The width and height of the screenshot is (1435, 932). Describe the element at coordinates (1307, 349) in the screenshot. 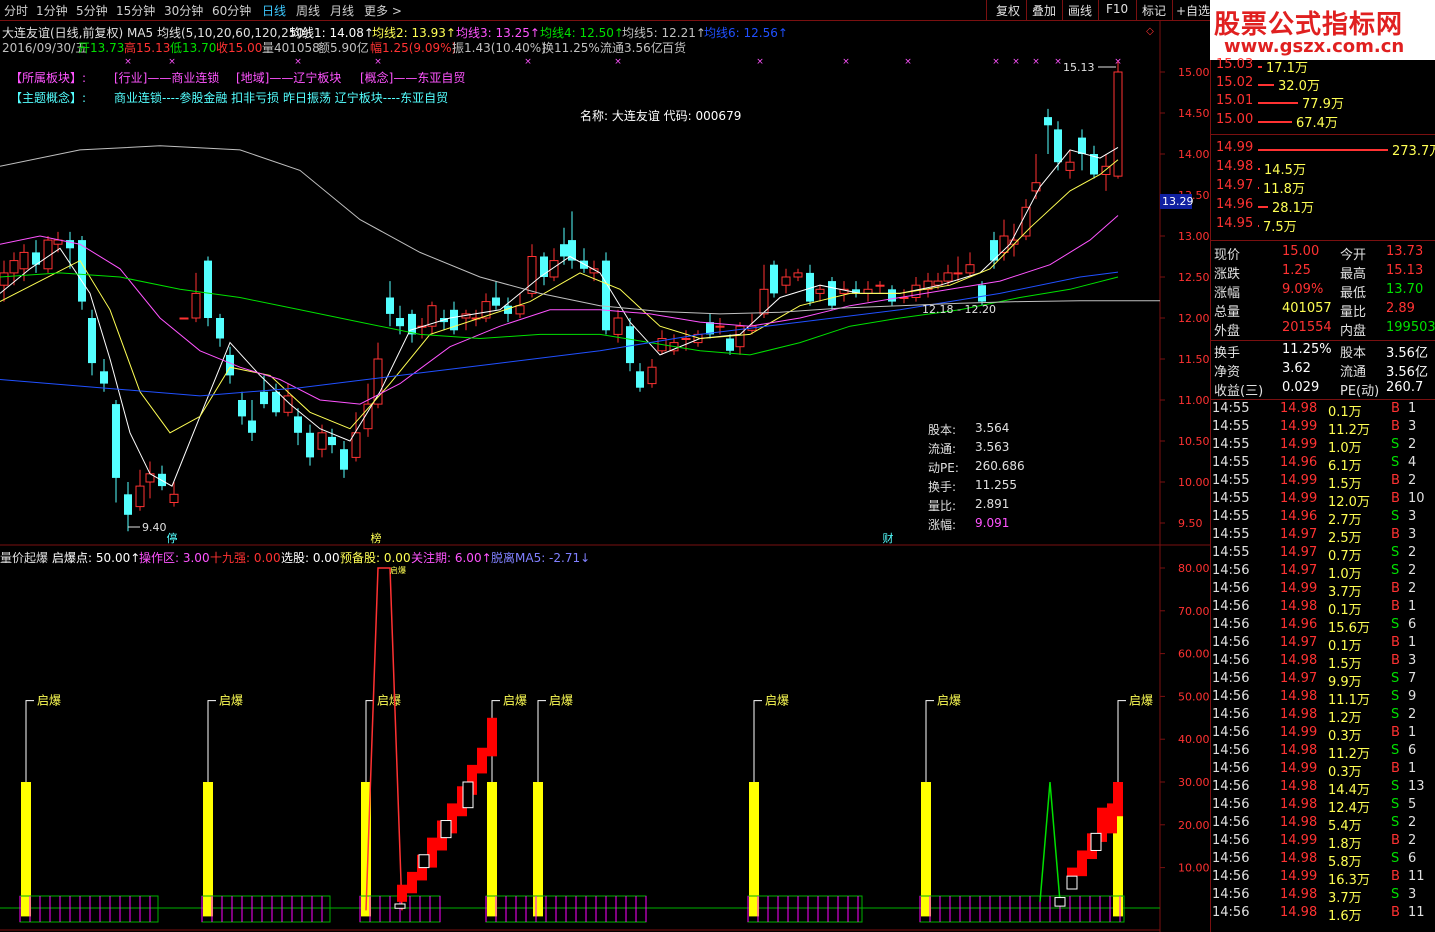

I see `quote-value: 11.25%` at that location.